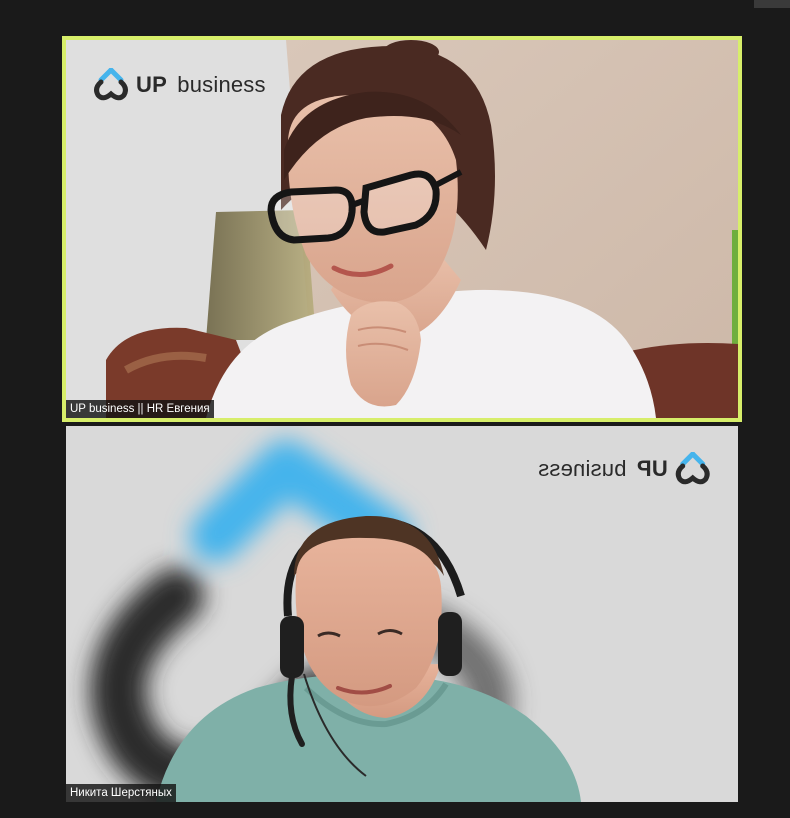 The height and width of the screenshot is (818, 790). I want to click on participant-name-label: Никита Шерстяных, so click(121, 793).